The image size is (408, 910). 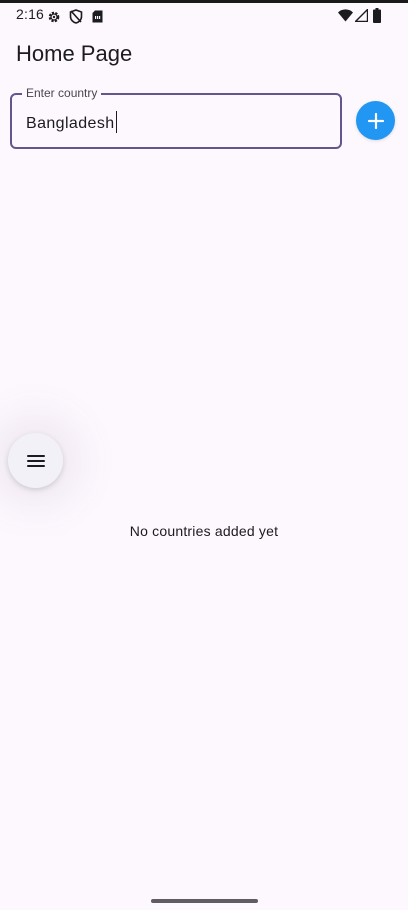 What do you see at coordinates (62, 93) in the screenshot?
I see `country-input-label: Enter country` at bounding box center [62, 93].